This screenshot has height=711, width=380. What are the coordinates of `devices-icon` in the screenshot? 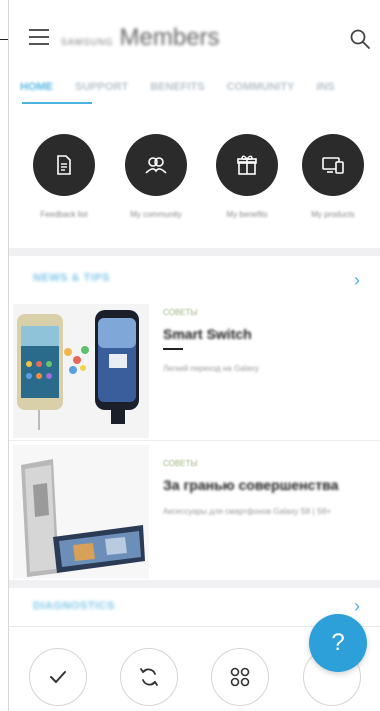 It's located at (333, 165).